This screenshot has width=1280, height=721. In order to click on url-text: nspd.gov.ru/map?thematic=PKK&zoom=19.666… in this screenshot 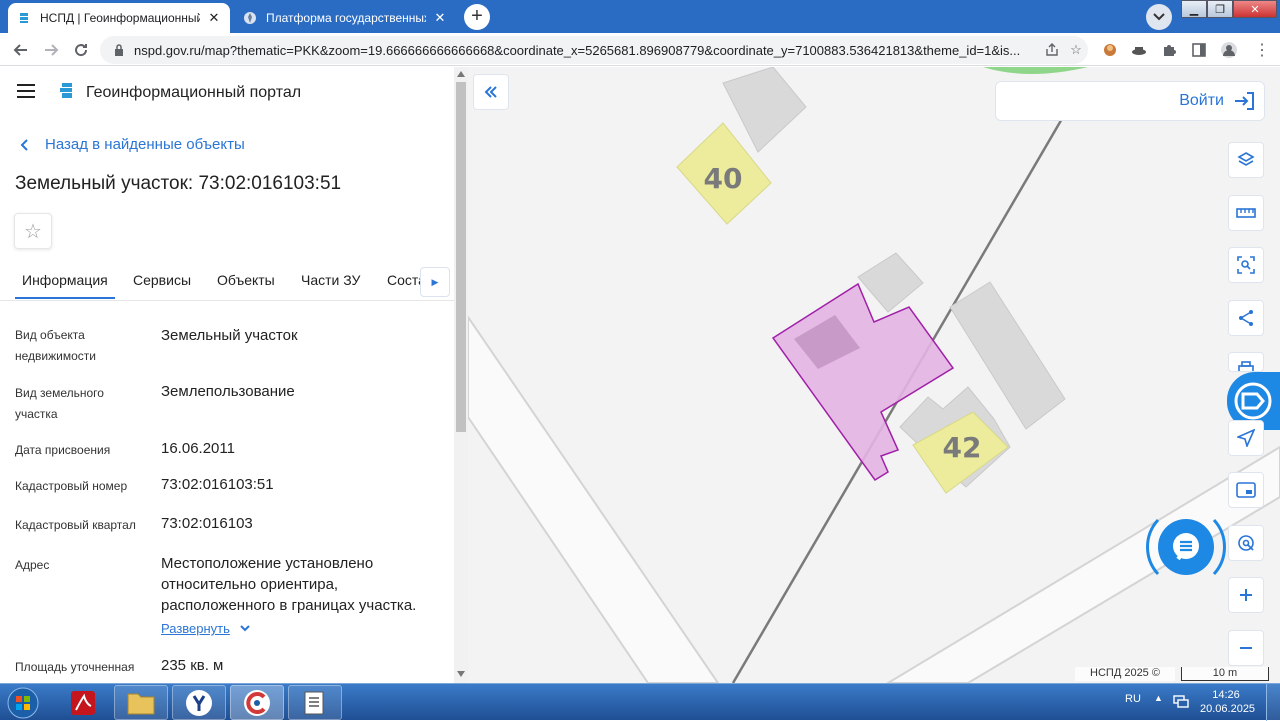, I will do `click(577, 50)`.